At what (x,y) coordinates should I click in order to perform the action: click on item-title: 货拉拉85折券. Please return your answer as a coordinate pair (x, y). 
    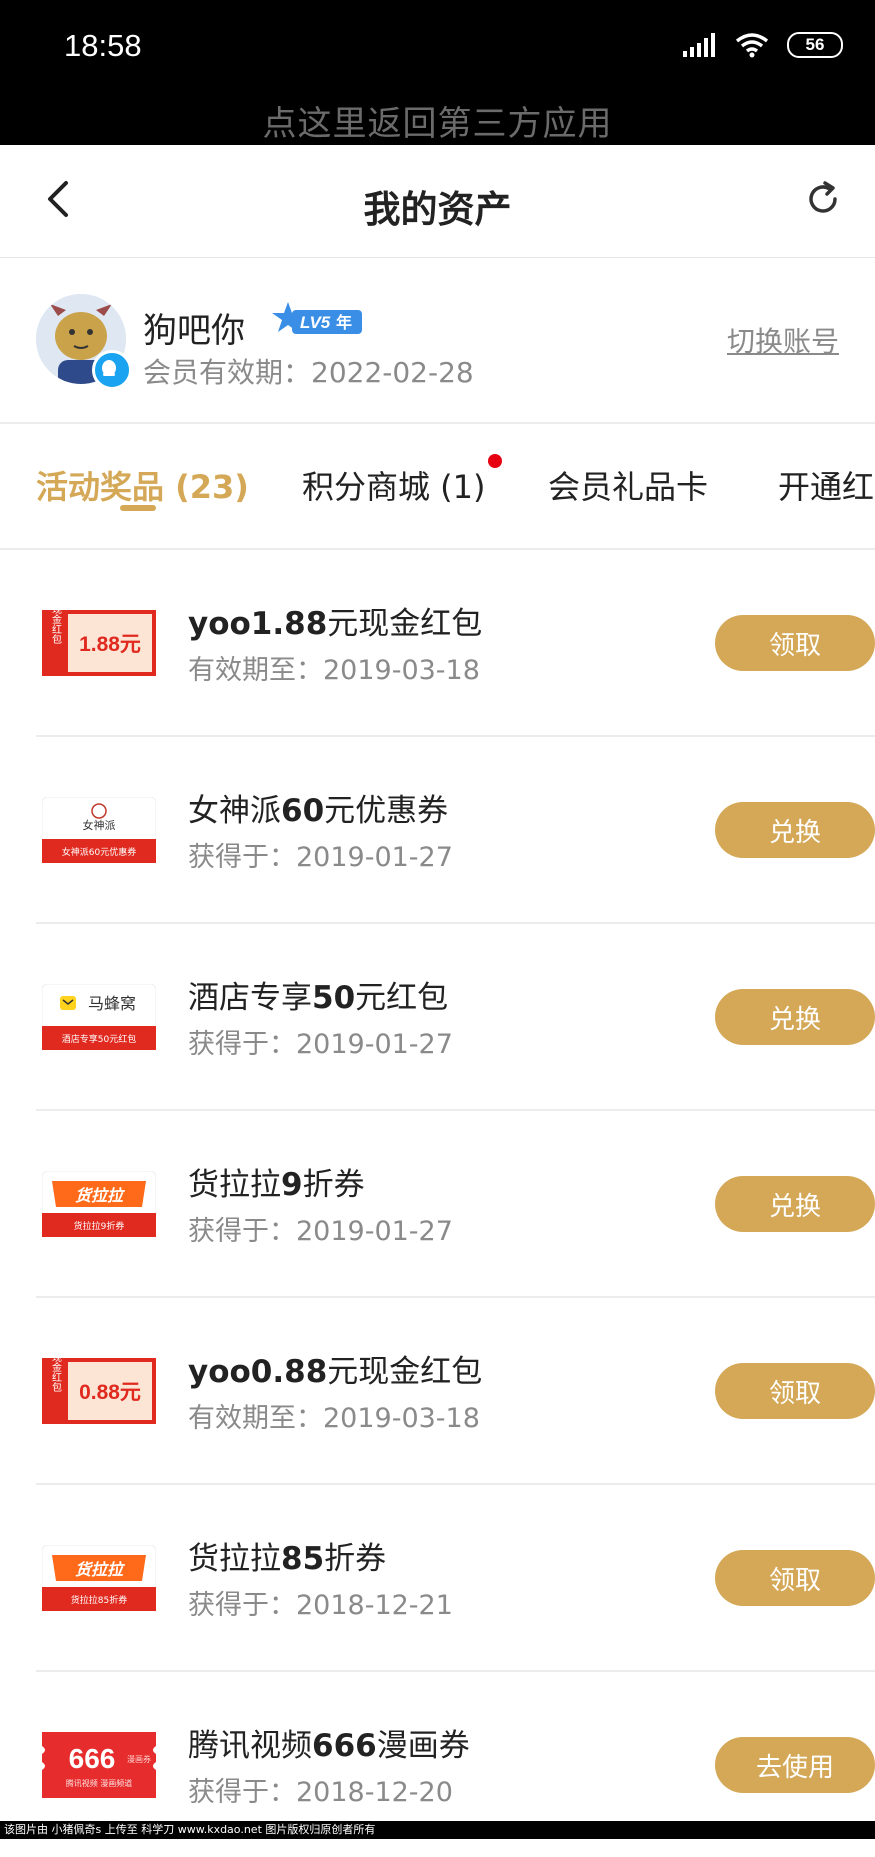
    Looking at the image, I should click on (287, 1559).